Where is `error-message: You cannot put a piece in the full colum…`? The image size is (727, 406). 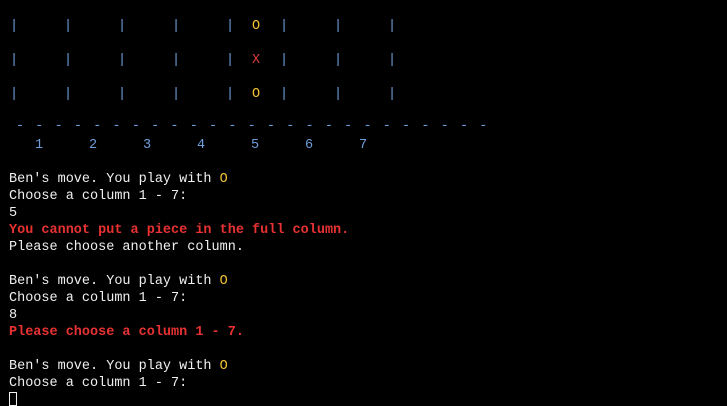
error-message: You cannot put a piece in the full colum… is located at coordinates (179, 230).